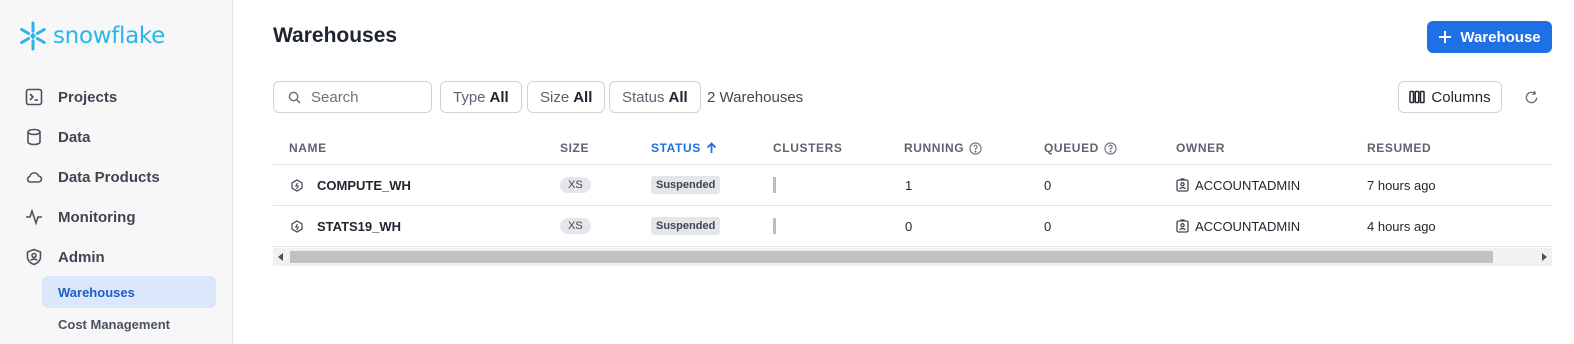  Describe the element at coordinates (34, 257) in the screenshot. I see `shield-icon` at that location.